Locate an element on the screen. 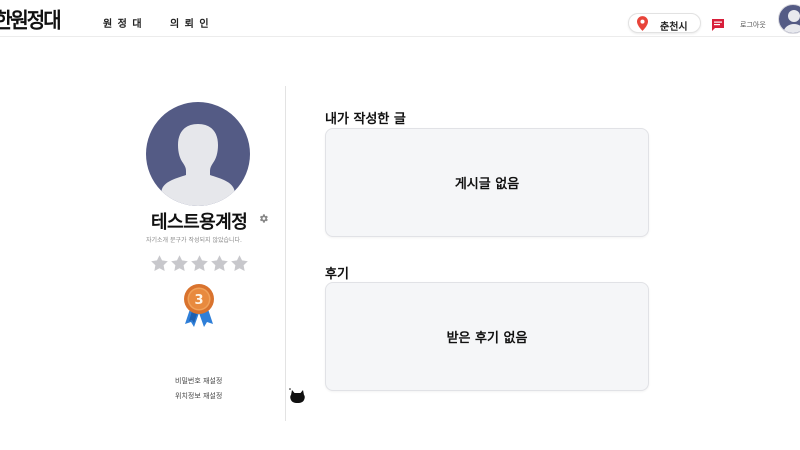 Image resolution: width=800 pixels, height=450 pixels. column-divider is located at coordinates (285, 253).